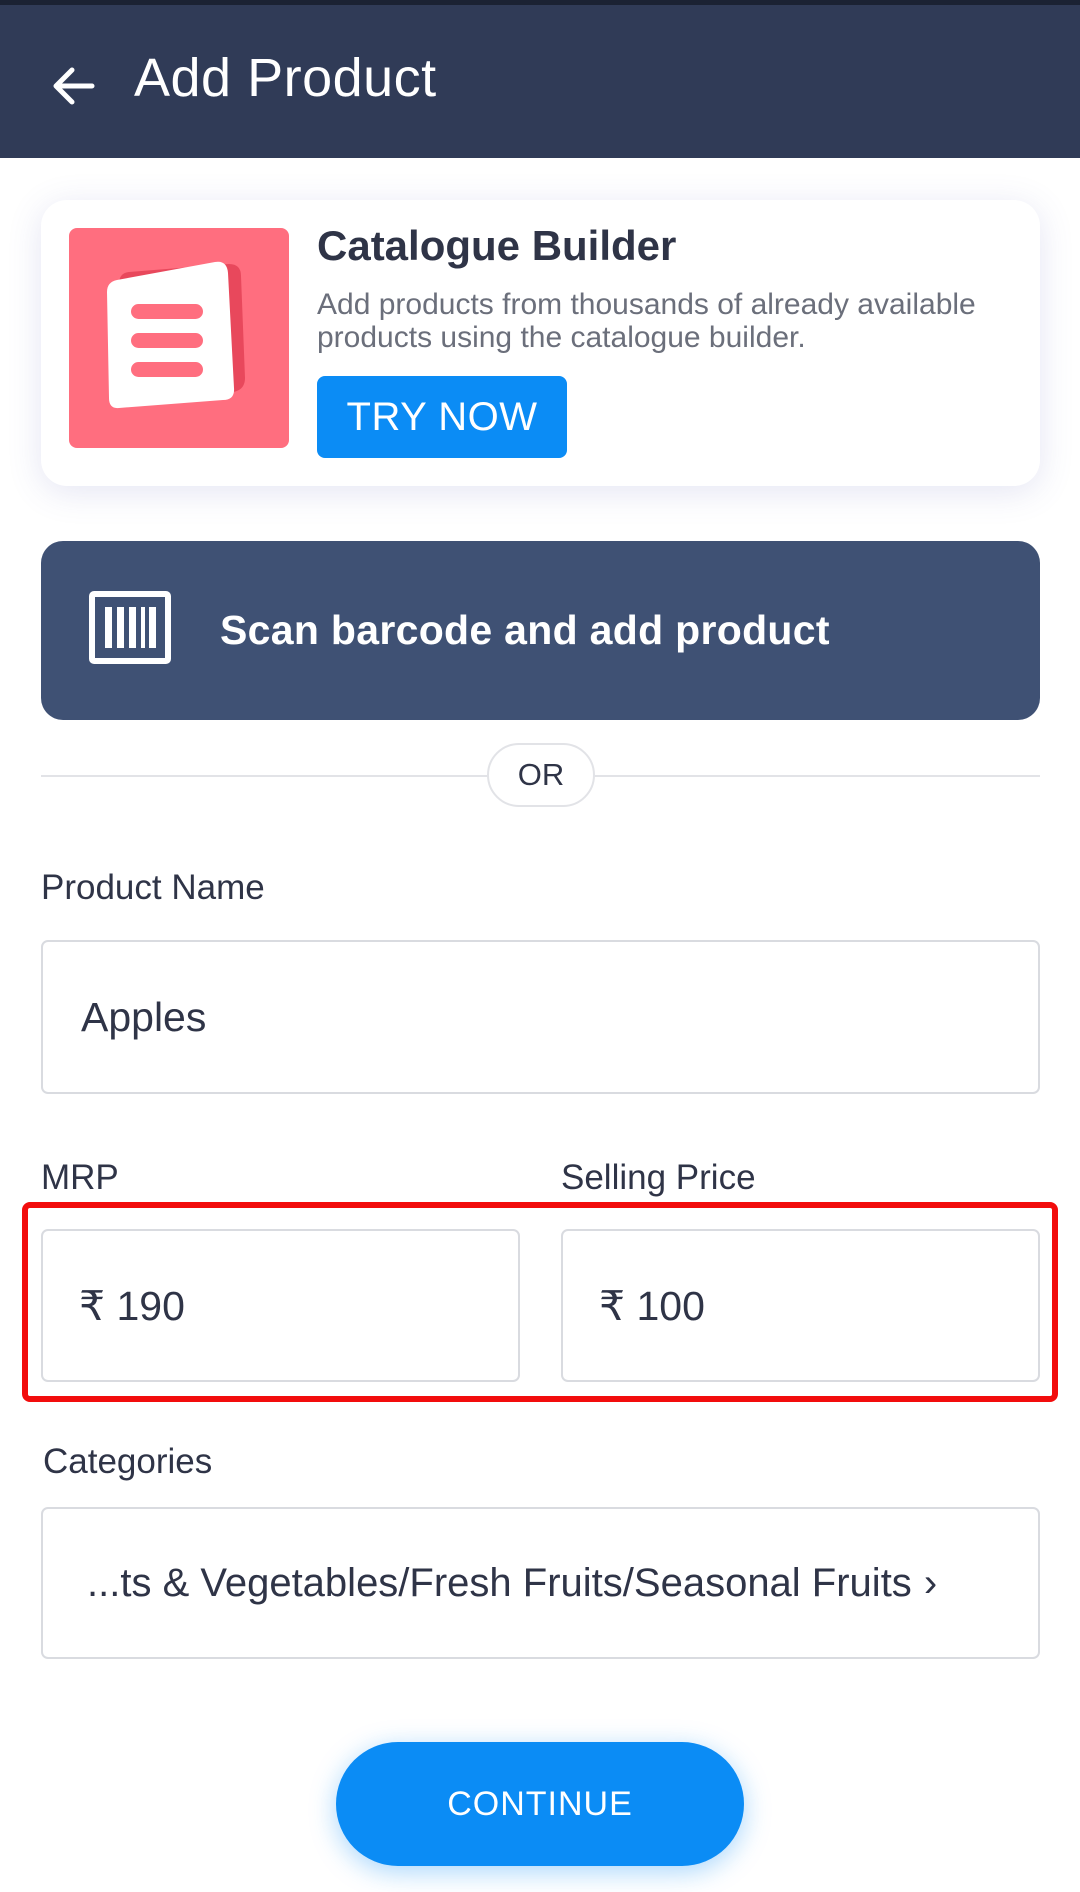  What do you see at coordinates (128, 1461) in the screenshot?
I see `categories-label: Categories` at bounding box center [128, 1461].